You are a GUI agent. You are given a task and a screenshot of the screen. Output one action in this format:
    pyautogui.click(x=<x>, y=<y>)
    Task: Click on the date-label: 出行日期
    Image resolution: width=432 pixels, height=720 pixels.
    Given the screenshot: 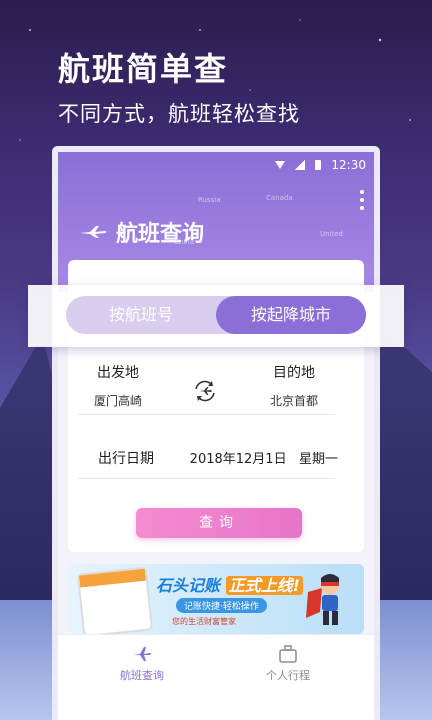 What is the action you would take?
    pyautogui.click(x=126, y=459)
    